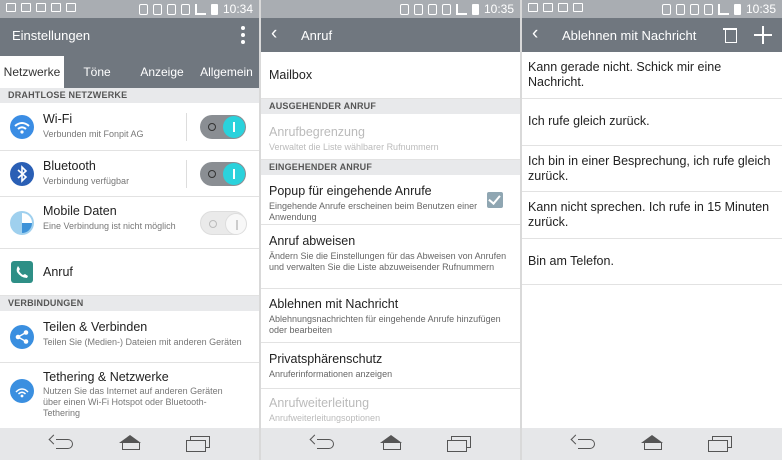 Image resolution: width=782 pixels, height=460 pixels. I want to click on list-item: Bin am Telefon., so click(652, 262).